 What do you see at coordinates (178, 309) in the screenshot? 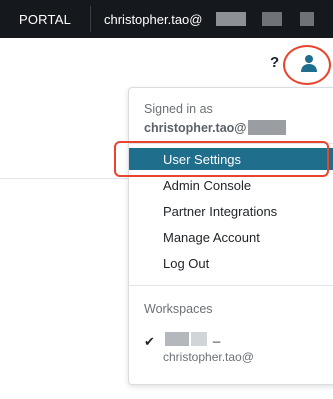
I see `workspaces-label: Workspaces` at bounding box center [178, 309].